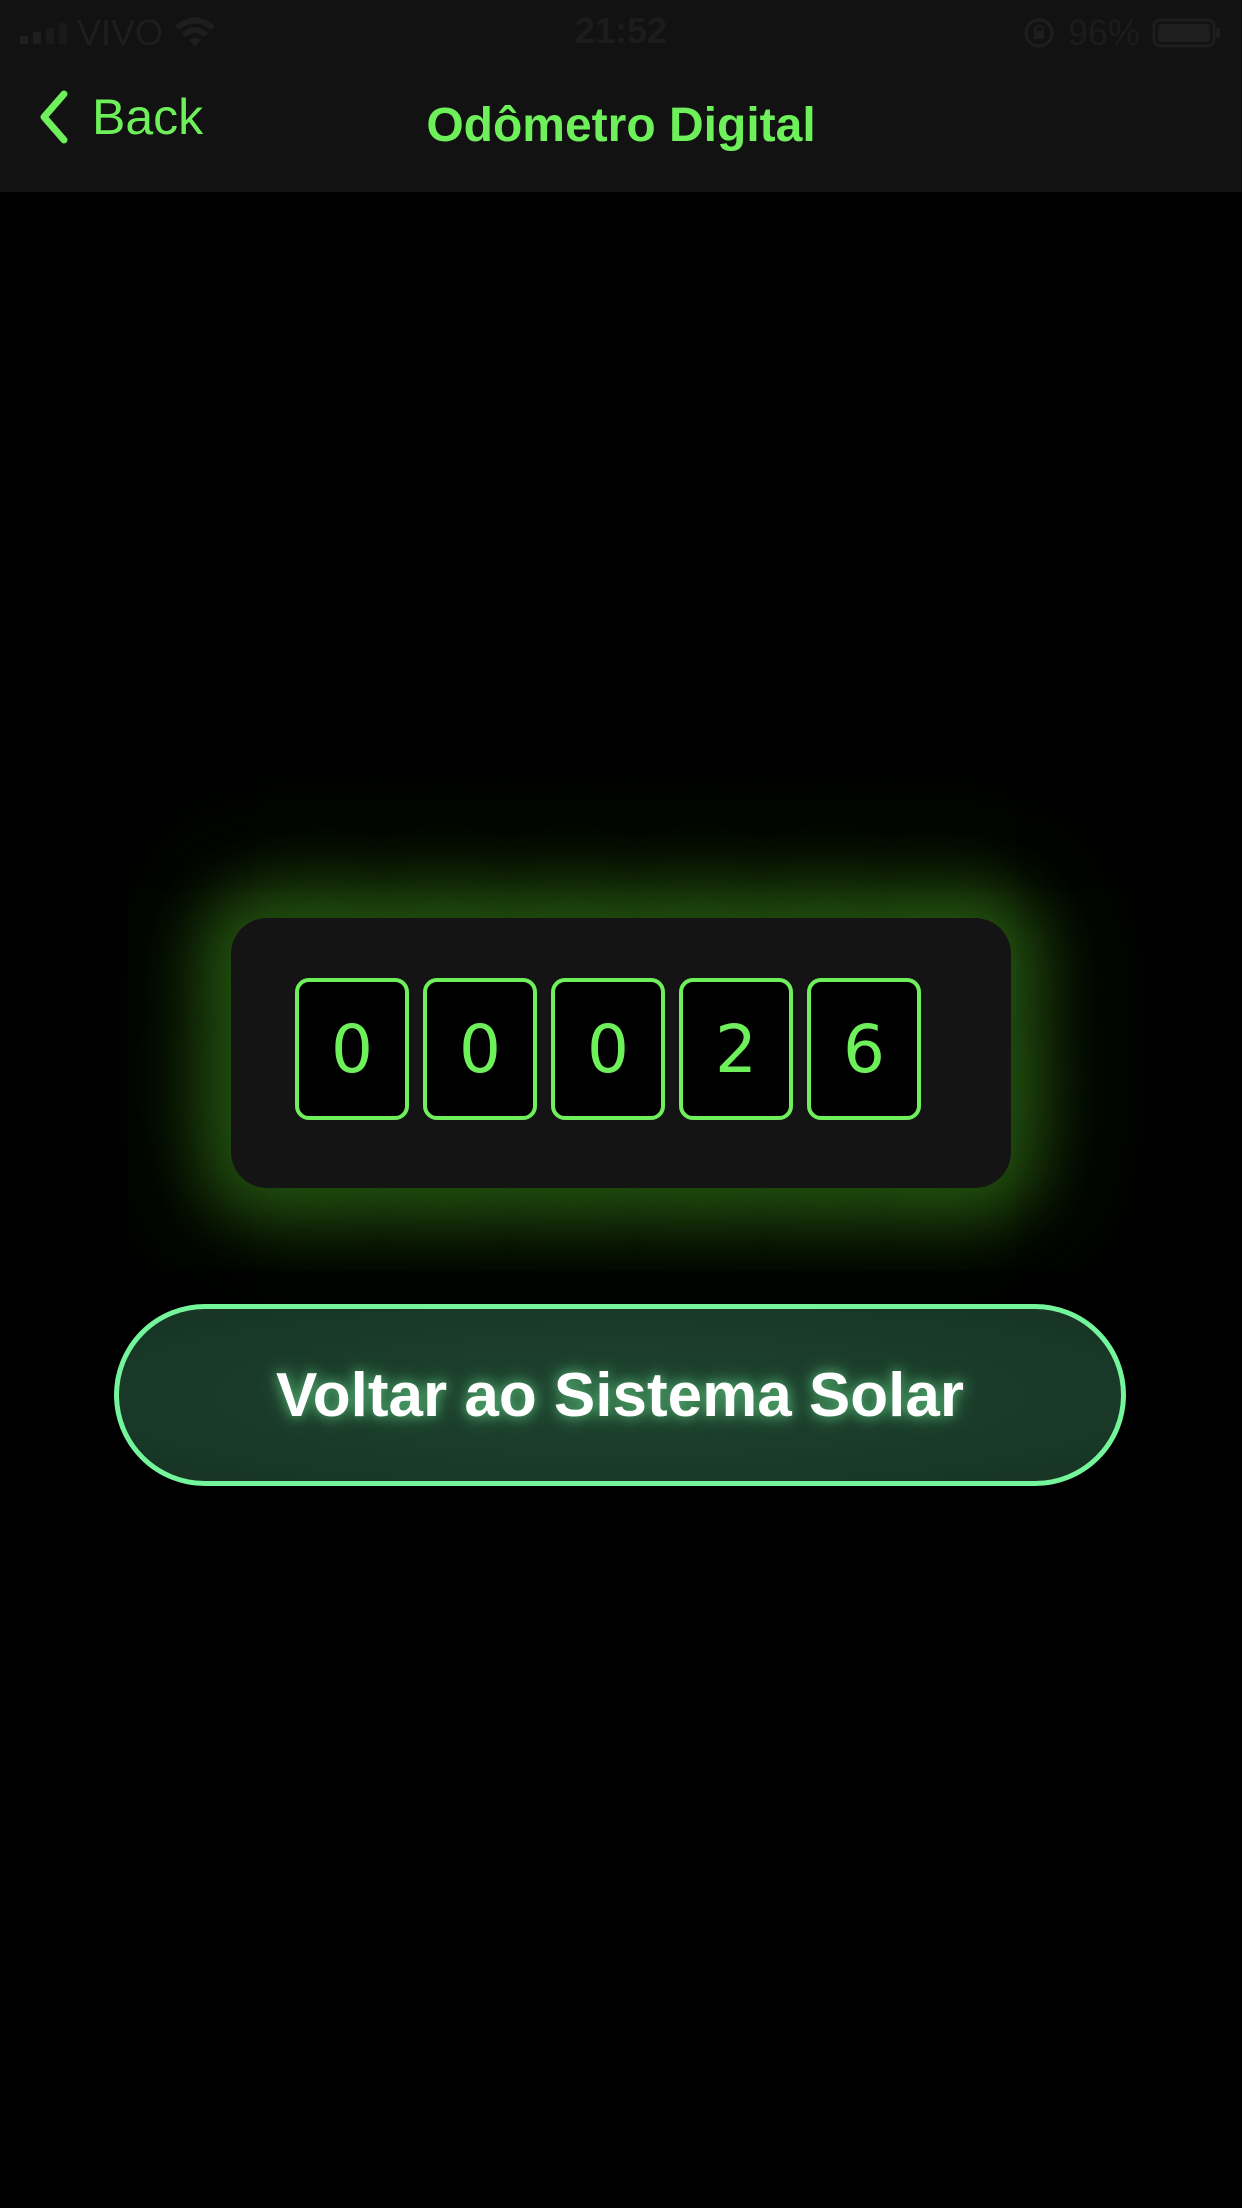 This screenshot has width=1242, height=2208. I want to click on back-to-solar-system-button: Voltar ao Sistema Solar, so click(620, 1395).